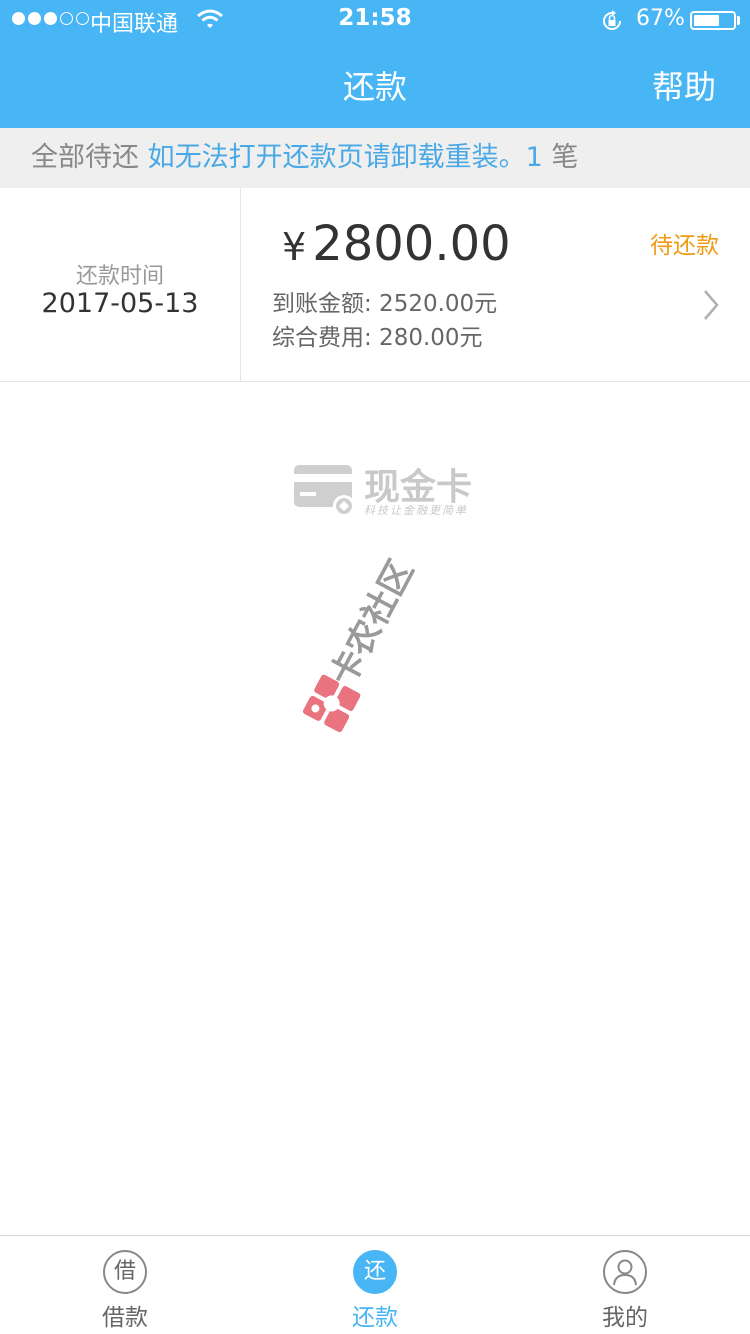 Image resolution: width=750 pixels, height=1334 pixels. Describe the element at coordinates (377, 338) in the screenshot. I see `fee-amount: 综合费用: 280.00元` at that location.